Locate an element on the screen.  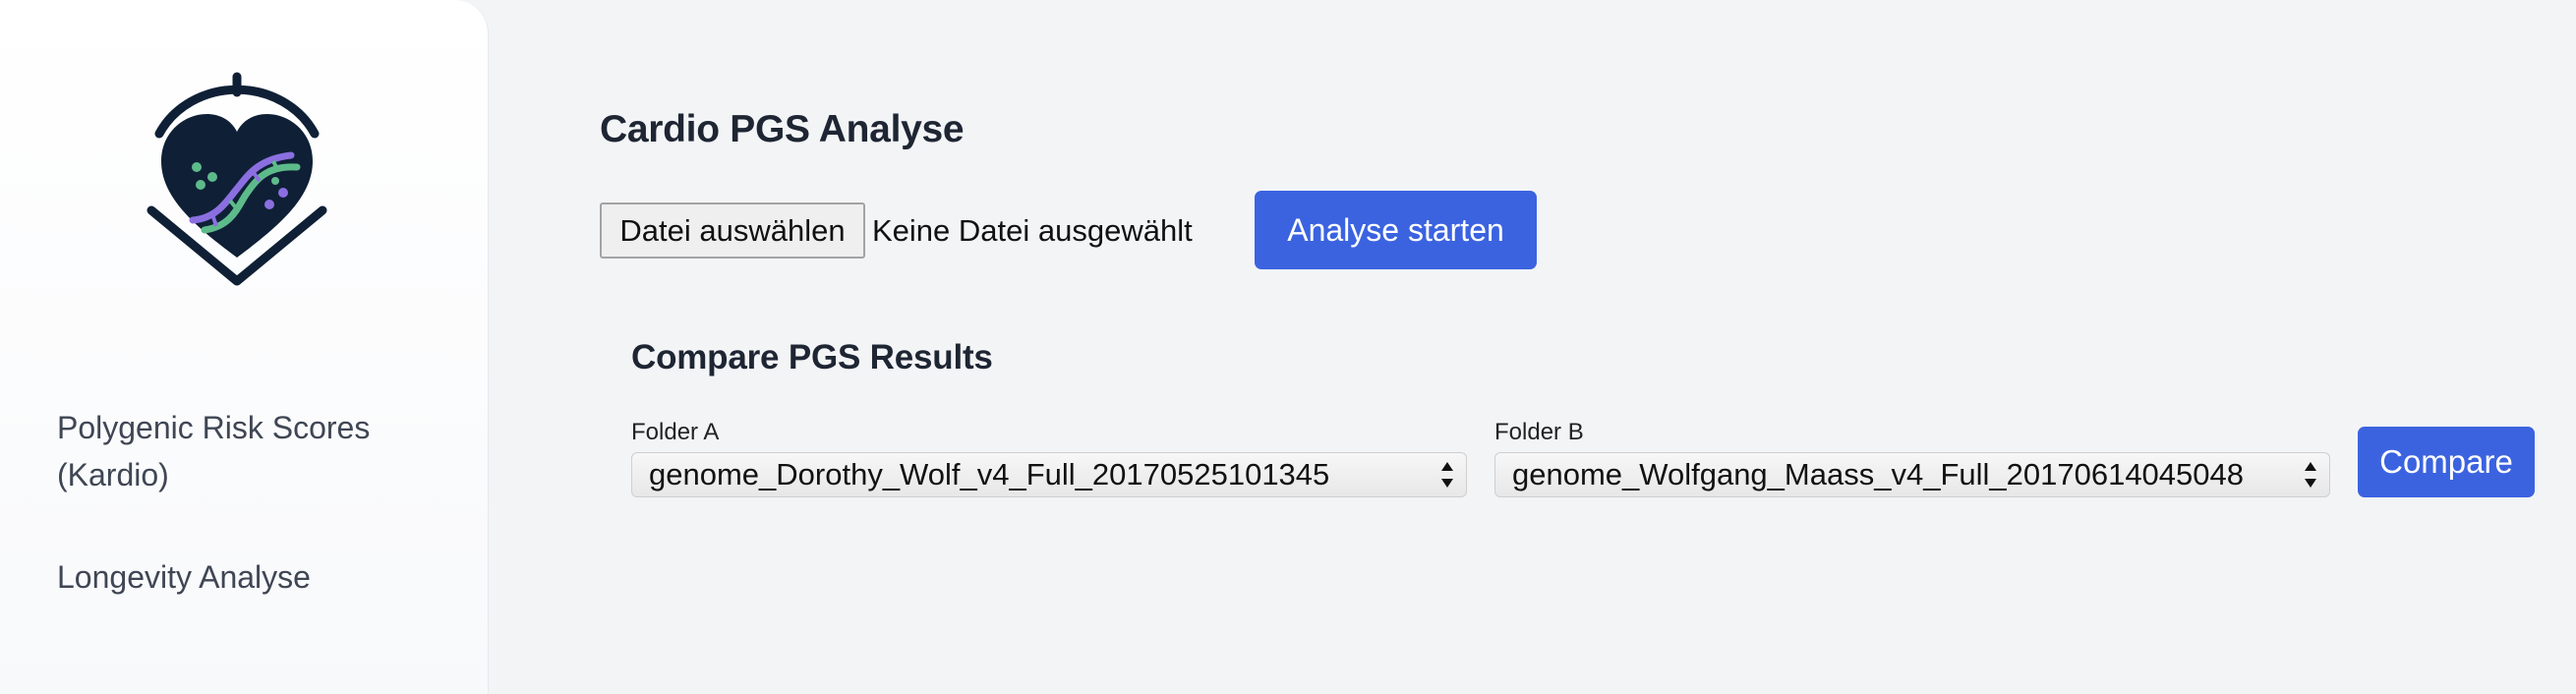
sidebar-item-longevity: Longevity Analyse is located at coordinates (184, 577).